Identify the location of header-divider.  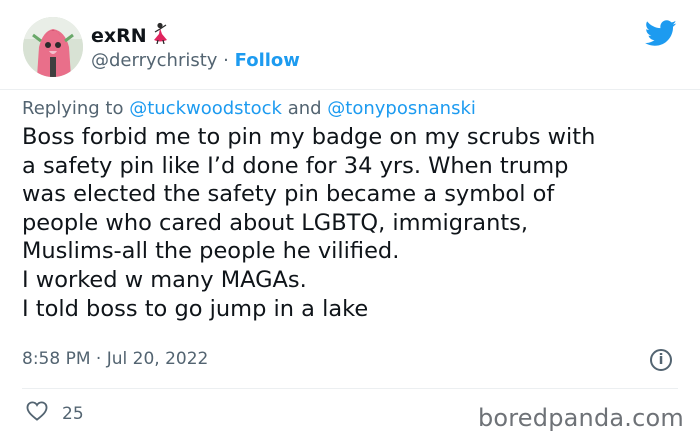
(350, 89).